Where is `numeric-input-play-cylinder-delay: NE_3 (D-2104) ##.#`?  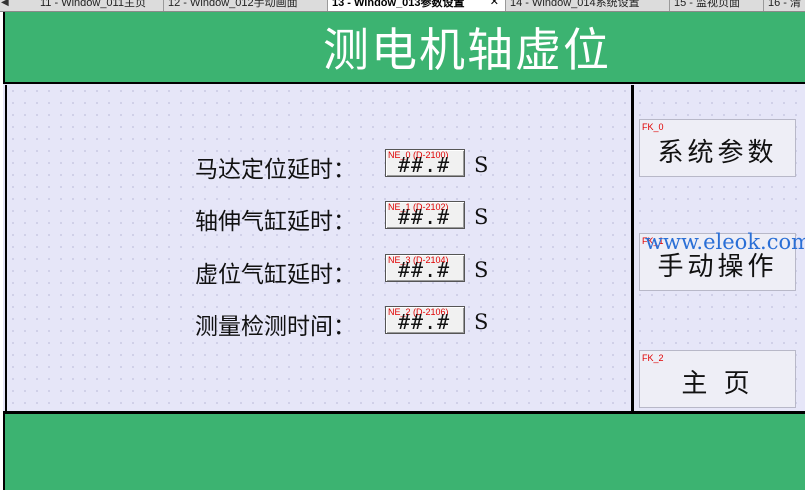
numeric-input-play-cylinder-delay: NE_3 (D-2104) ##.# is located at coordinates (425, 268).